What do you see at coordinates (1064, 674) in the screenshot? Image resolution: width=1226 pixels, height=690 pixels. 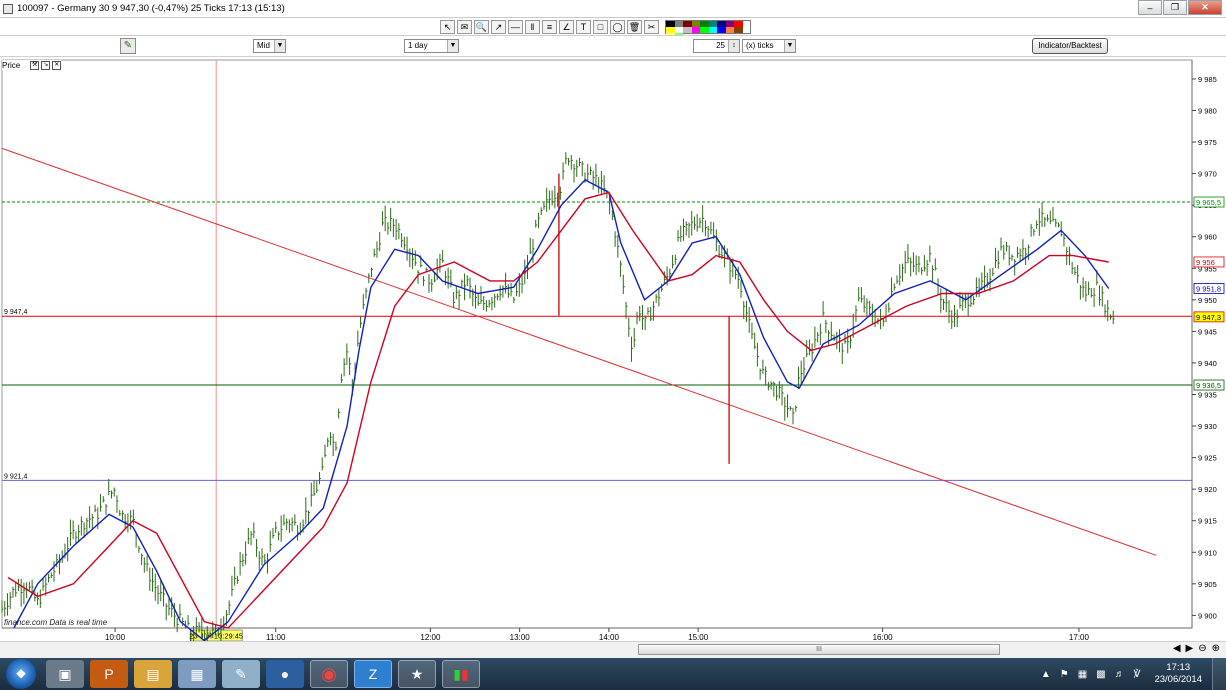 I see `flag-icon: ⚑` at bounding box center [1064, 674].